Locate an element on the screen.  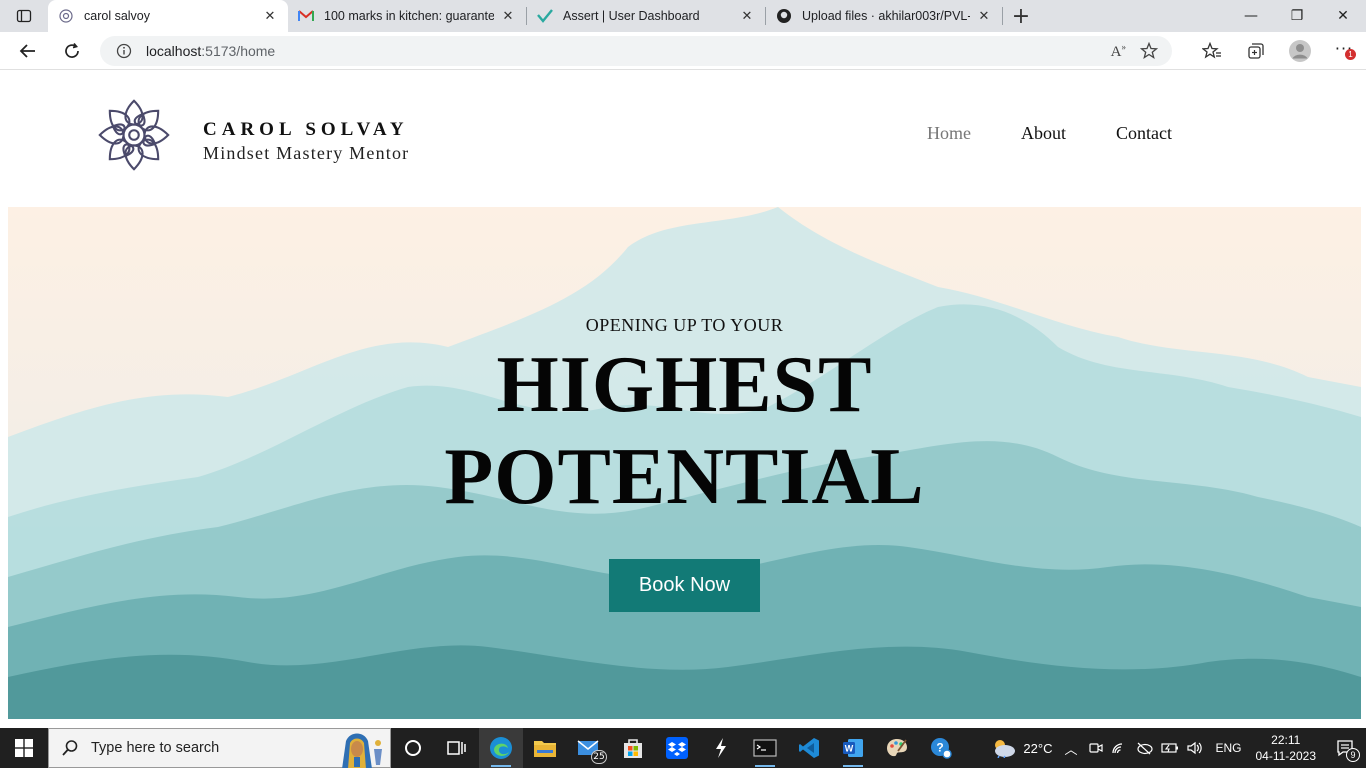
collections-icon is located at coordinates (1256, 51).